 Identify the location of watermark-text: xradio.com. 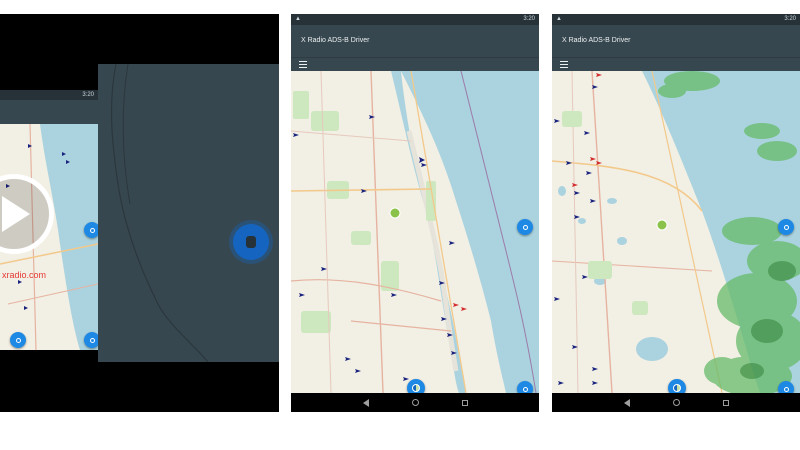
(24, 275).